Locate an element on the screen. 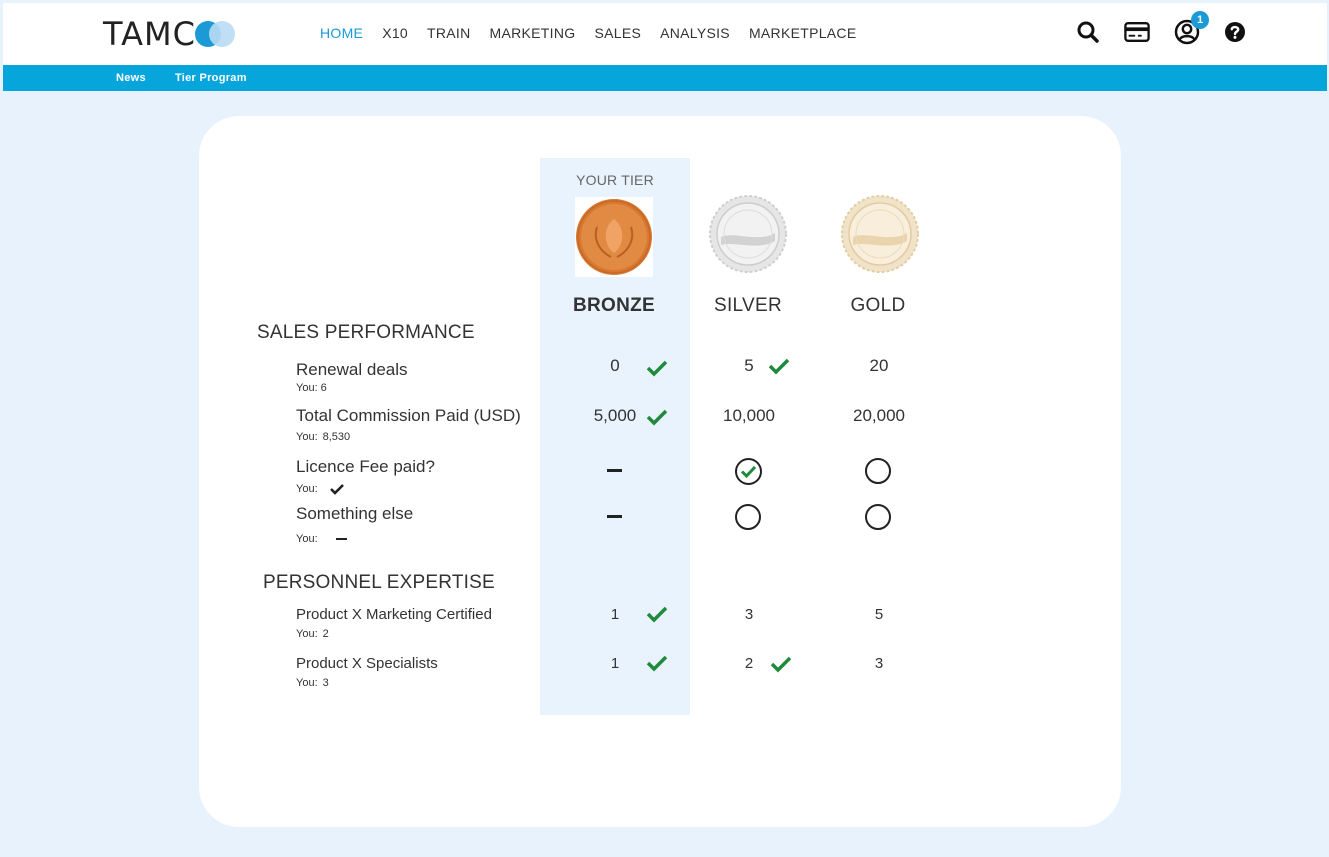  logo-text: TAMC is located at coordinates (149, 34).